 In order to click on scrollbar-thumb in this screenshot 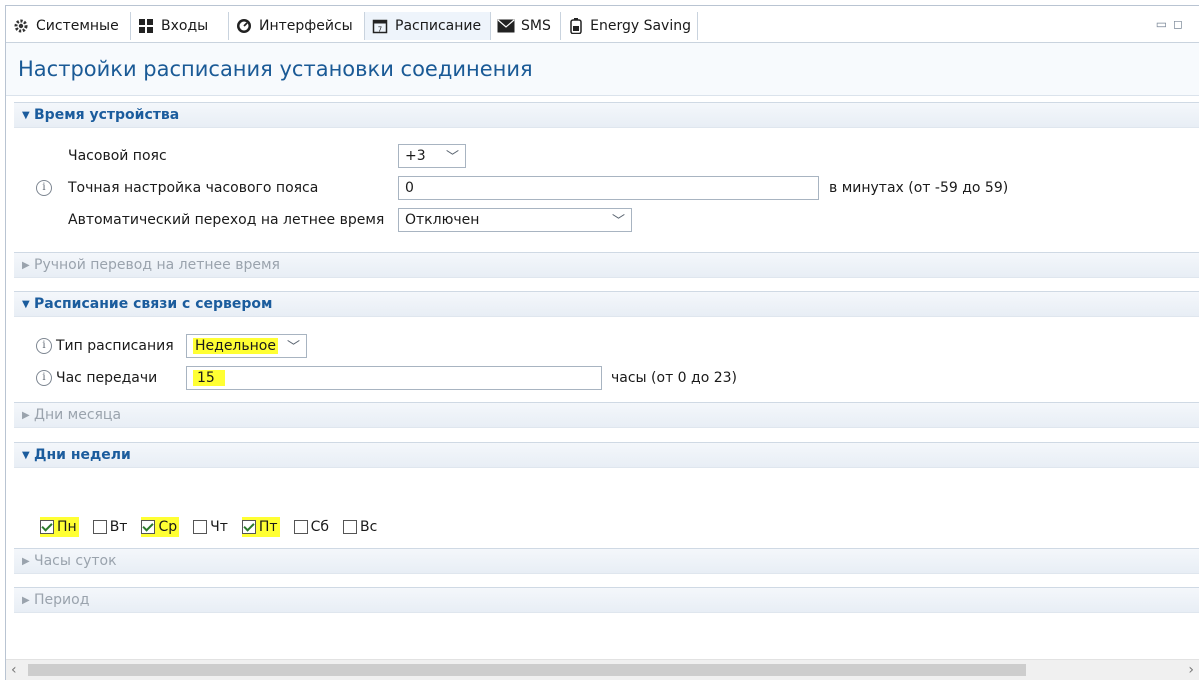, I will do `click(527, 670)`.